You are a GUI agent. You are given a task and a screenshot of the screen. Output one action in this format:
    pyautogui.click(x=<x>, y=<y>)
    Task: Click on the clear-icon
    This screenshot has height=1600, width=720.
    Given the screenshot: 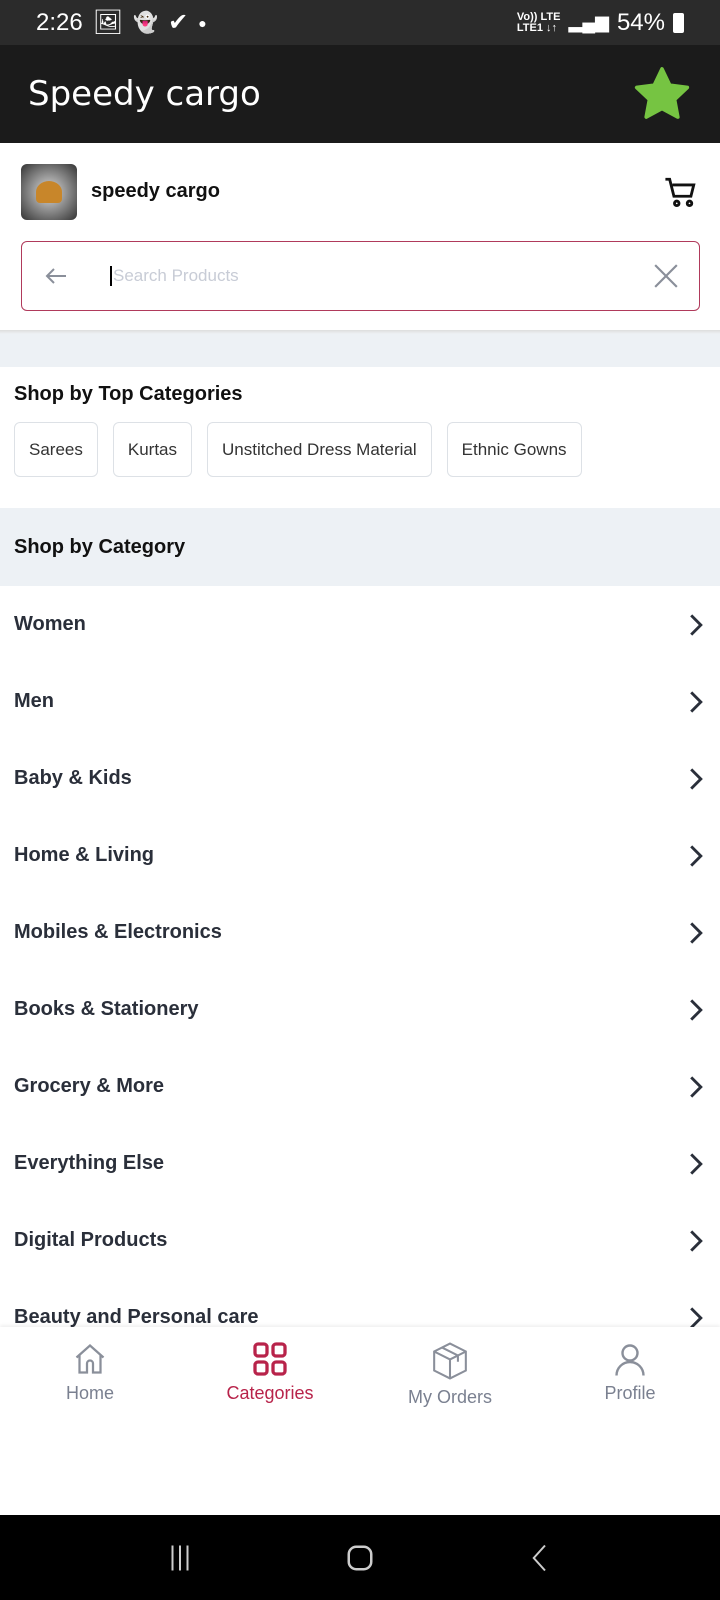 What is the action you would take?
    pyautogui.click(x=666, y=276)
    